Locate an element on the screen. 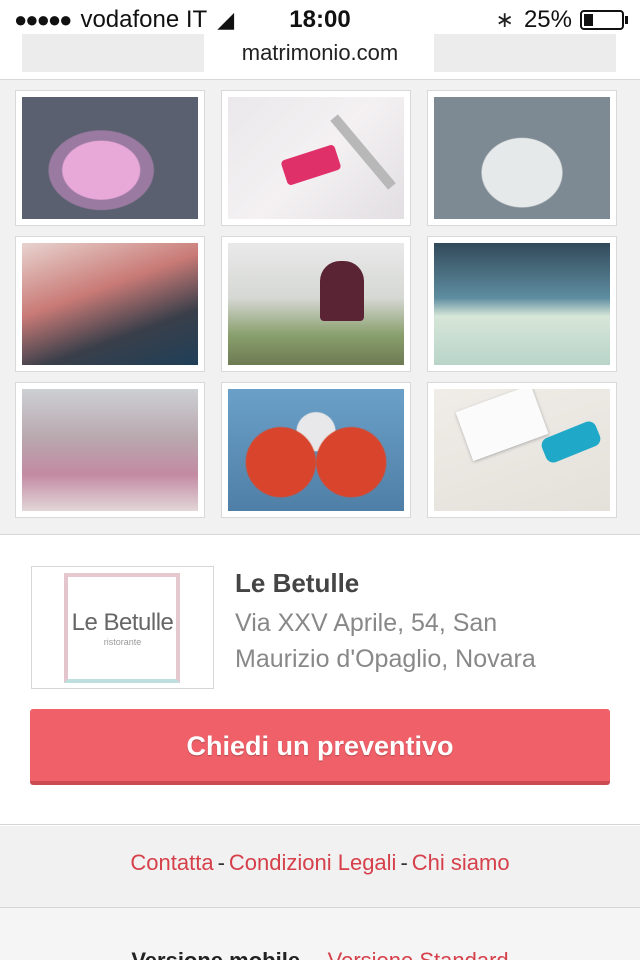 The height and width of the screenshot is (960, 640). legal-link: Condizioni Legali is located at coordinates (313, 862).